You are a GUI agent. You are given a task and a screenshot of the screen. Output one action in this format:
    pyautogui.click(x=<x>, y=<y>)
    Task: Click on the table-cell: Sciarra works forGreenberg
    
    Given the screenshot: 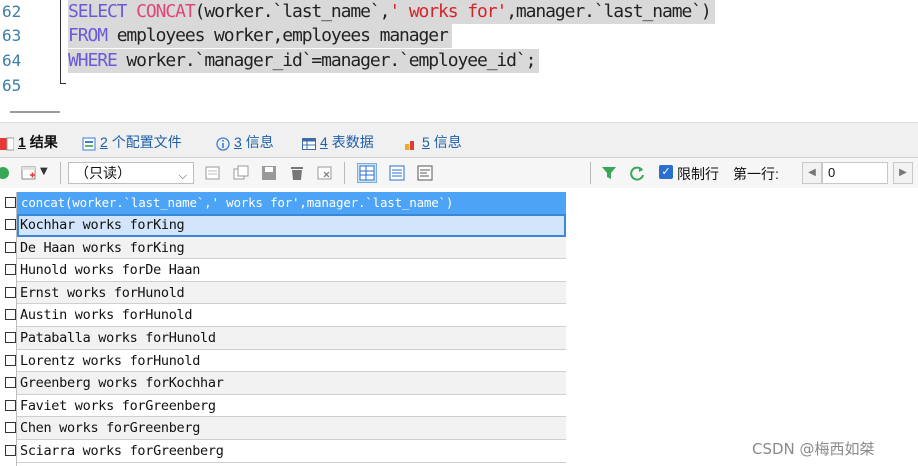 What is the action you would take?
    pyautogui.click(x=122, y=451)
    